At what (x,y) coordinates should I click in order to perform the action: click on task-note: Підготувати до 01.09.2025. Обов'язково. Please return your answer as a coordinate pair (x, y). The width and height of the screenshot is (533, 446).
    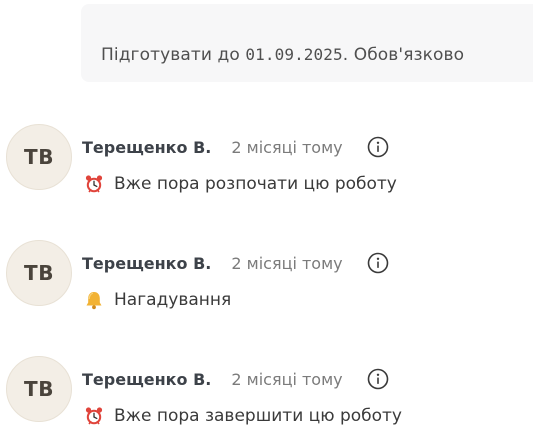
    Looking at the image, I should click on (307, 43).